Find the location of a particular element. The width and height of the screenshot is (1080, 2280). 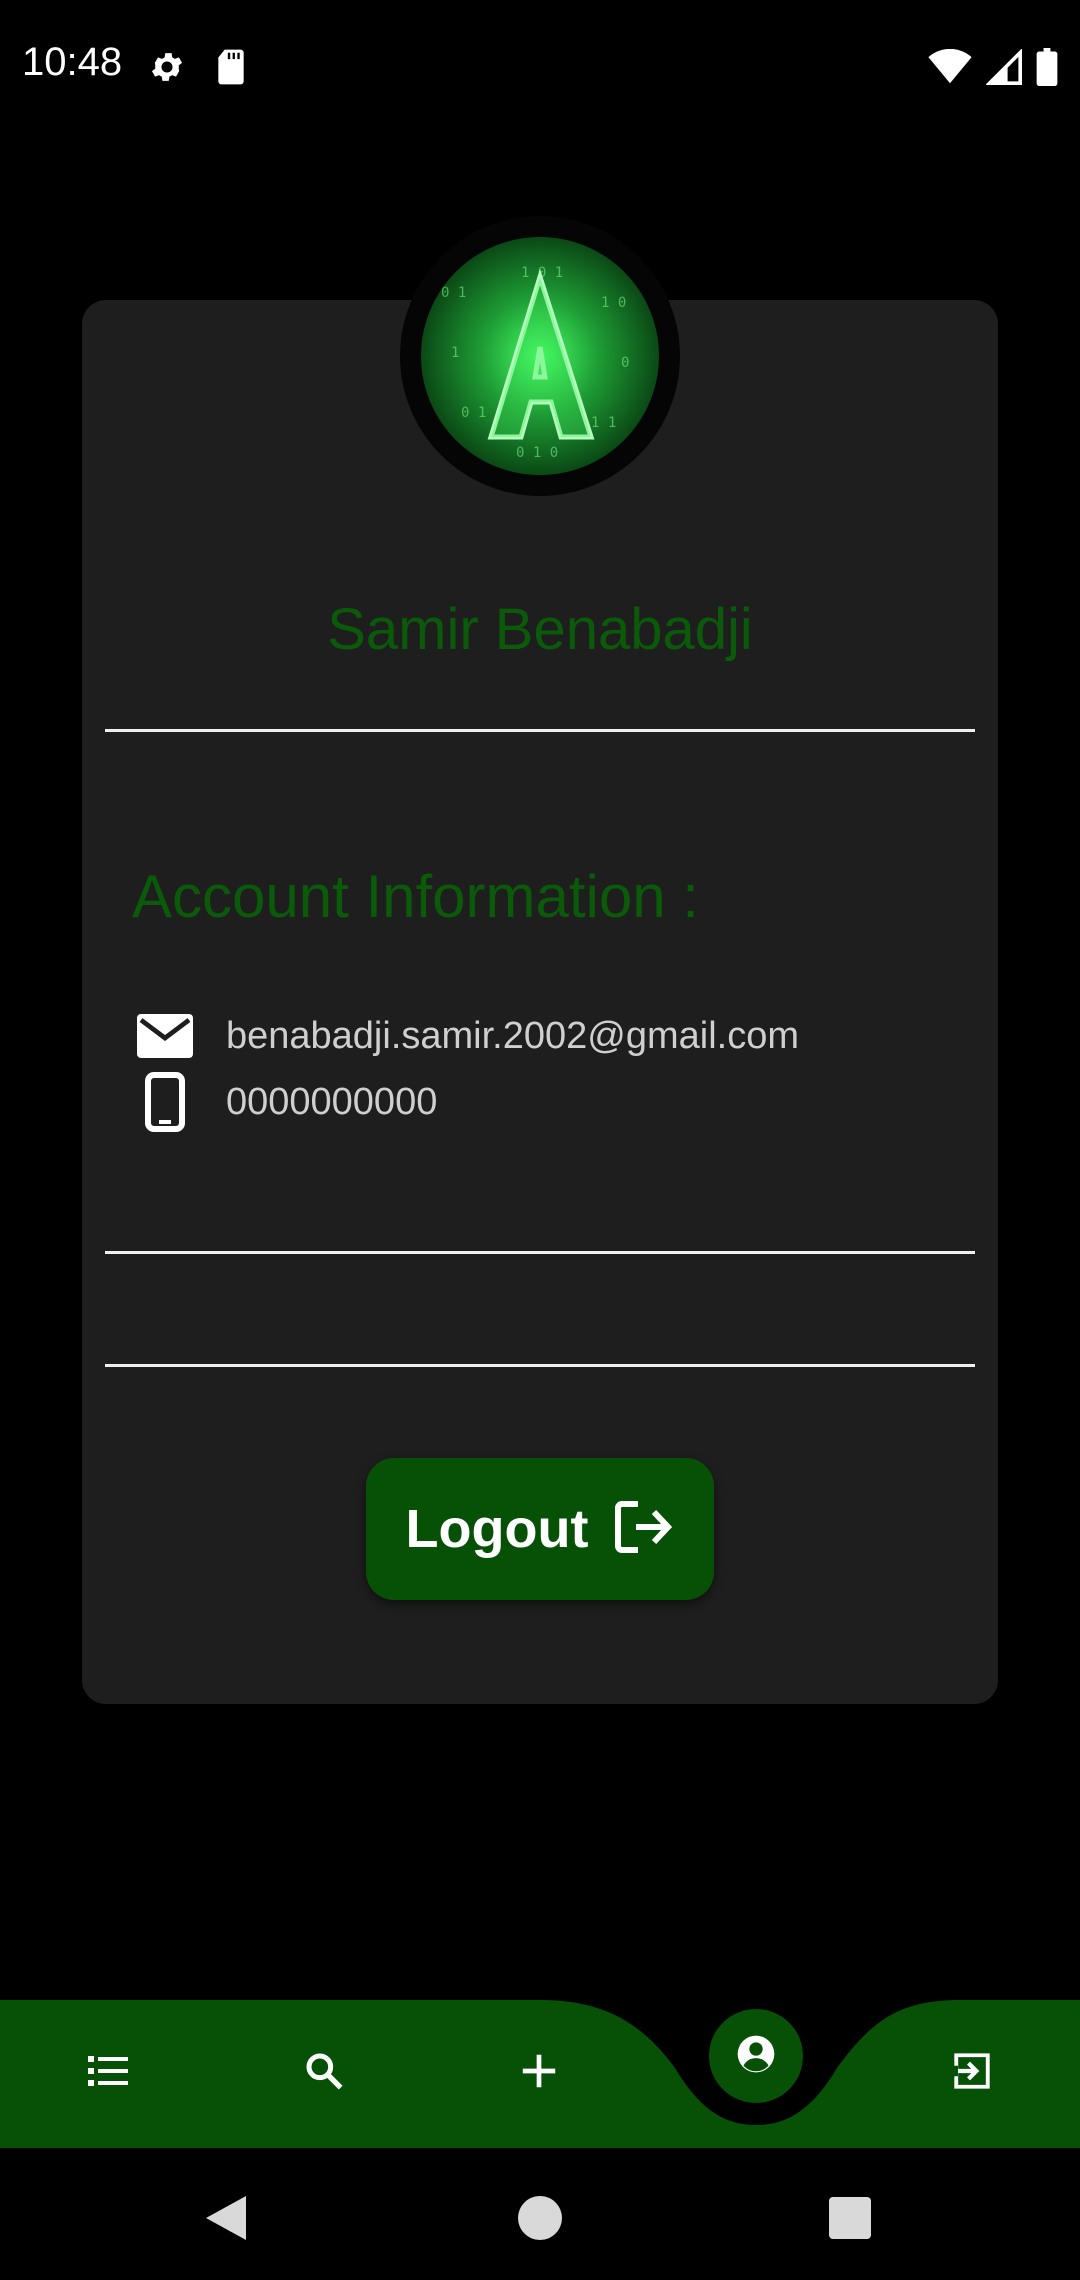

system-back-button is located at coordinates (226, 2220).